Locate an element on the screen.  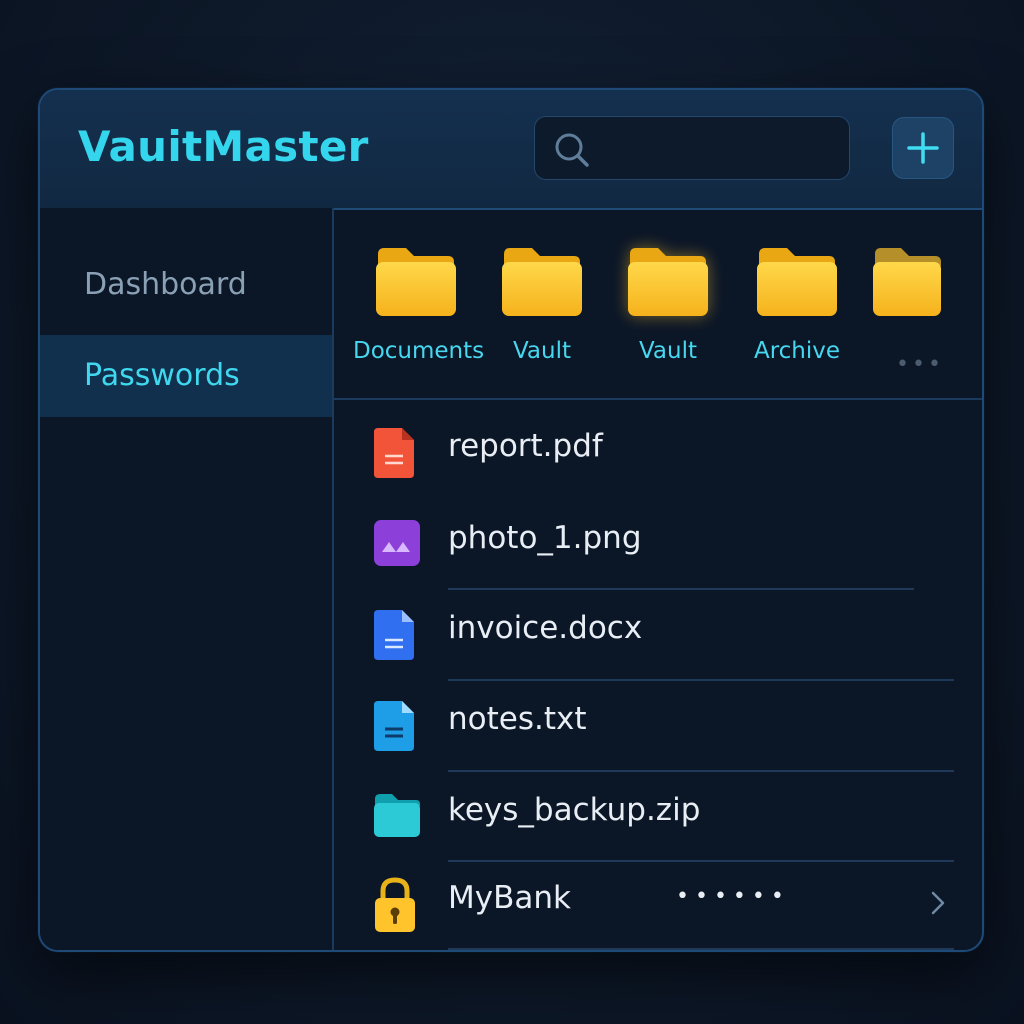
file-row-notes: notes.txt is located at coordinates (658, 722).